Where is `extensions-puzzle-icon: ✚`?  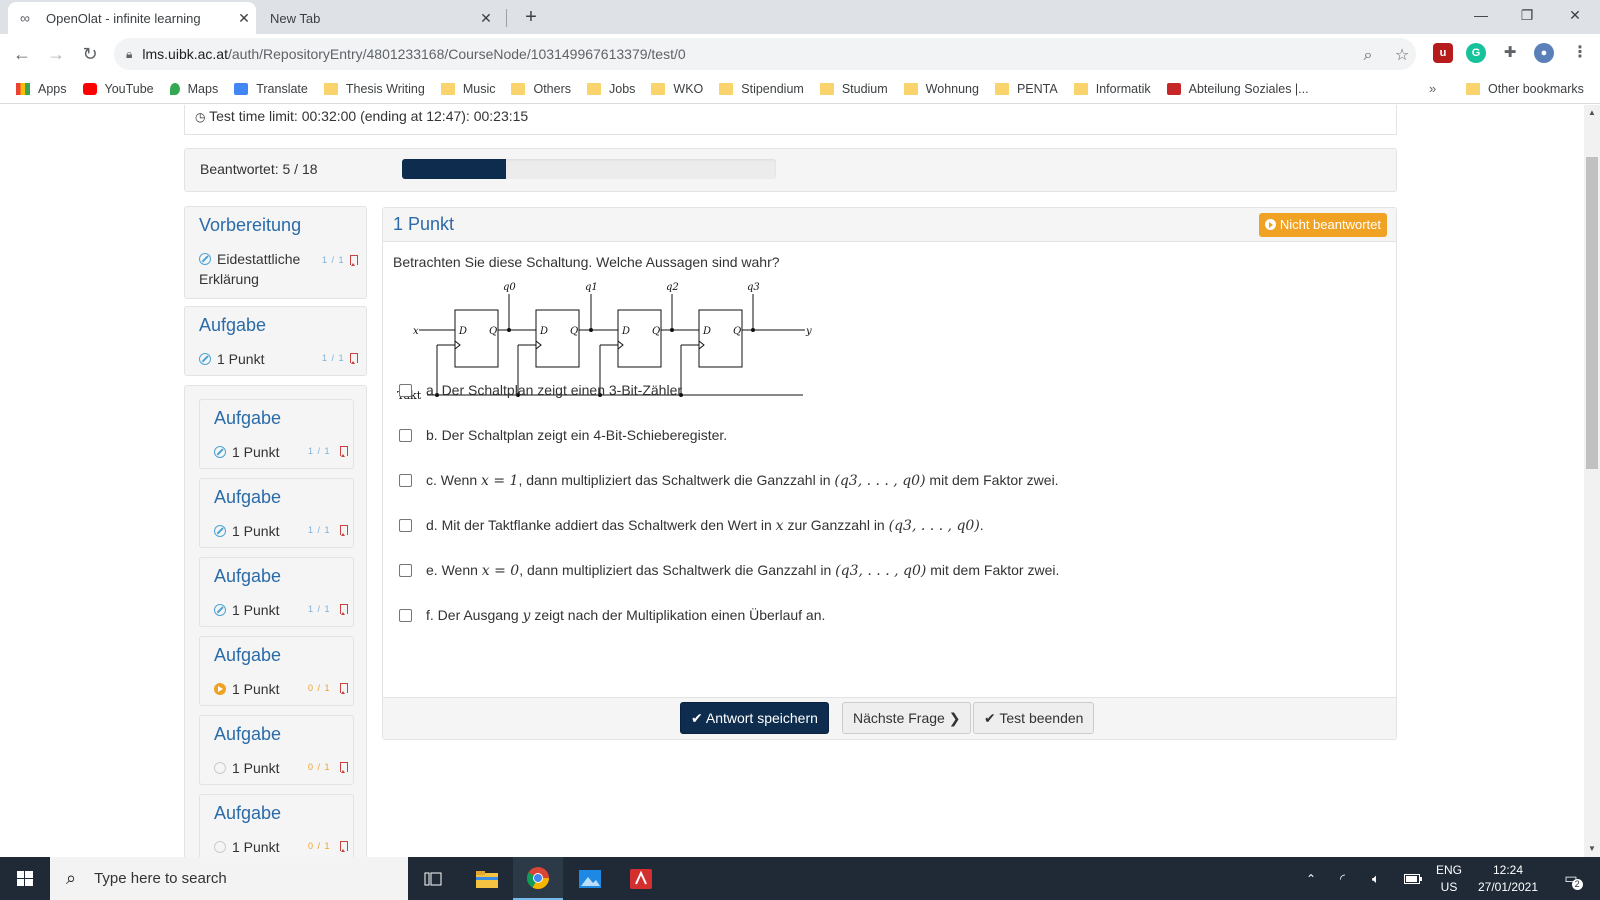
extensions-puzzle-icon: ✚ is located at coordinates (1510, 53).